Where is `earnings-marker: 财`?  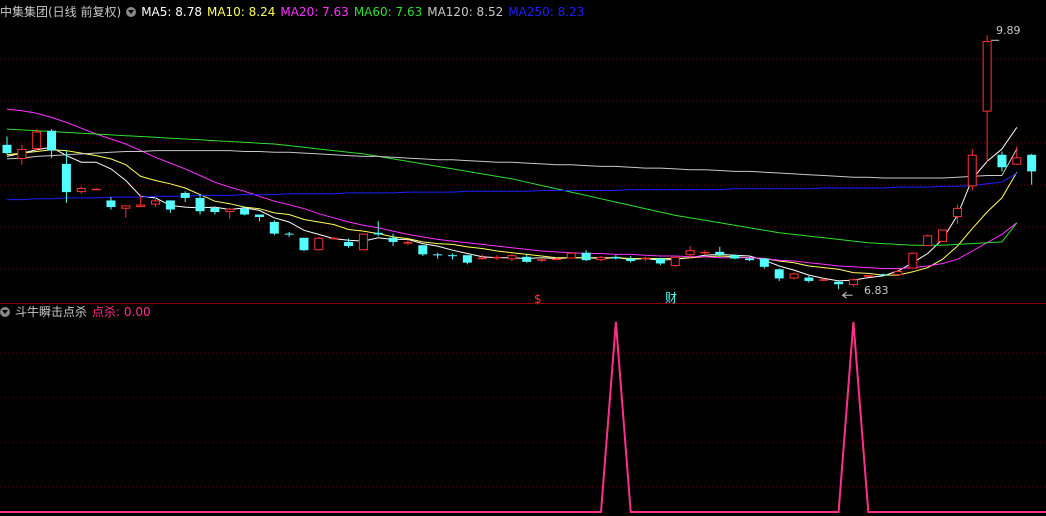 earnings-marker: 财 is located at coordinates (671, 298).